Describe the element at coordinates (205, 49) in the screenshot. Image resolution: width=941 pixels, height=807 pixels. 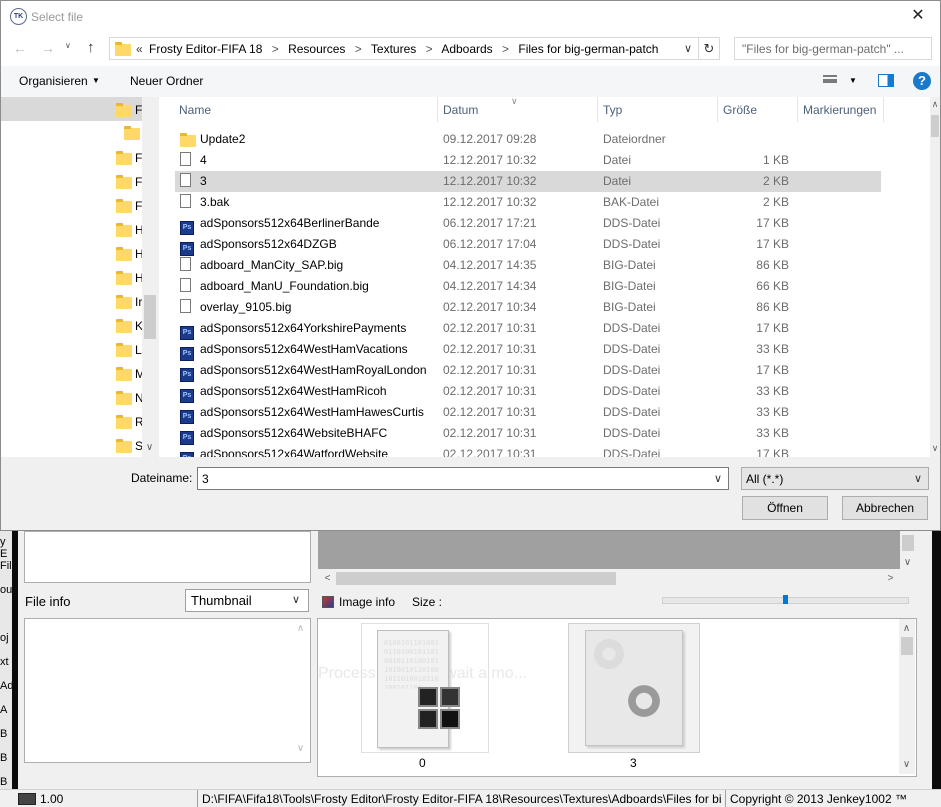
I see `breadcrumb-item: Frosty Editor-FIFA 18` at that location.